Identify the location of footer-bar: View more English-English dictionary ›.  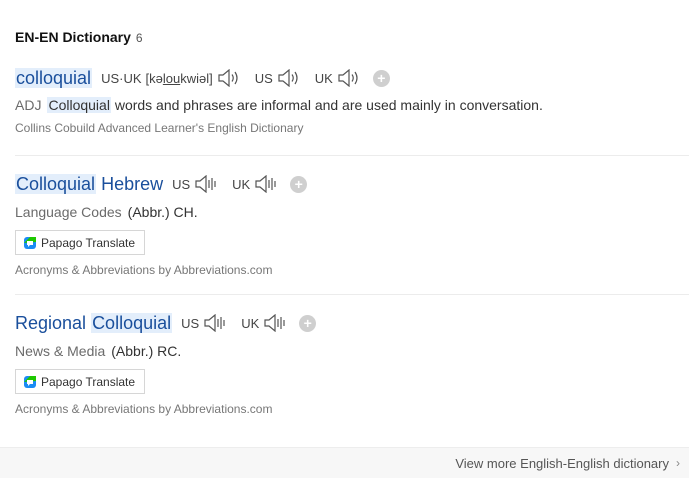
(344, 462).